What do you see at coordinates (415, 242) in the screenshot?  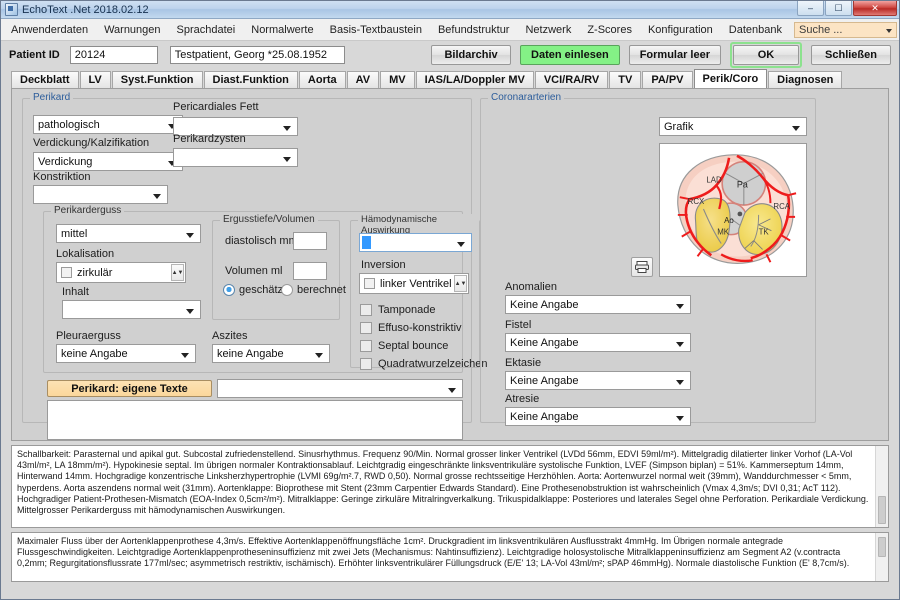 I see `haemodynamik-main-combo` at bounding box center [415, 242].